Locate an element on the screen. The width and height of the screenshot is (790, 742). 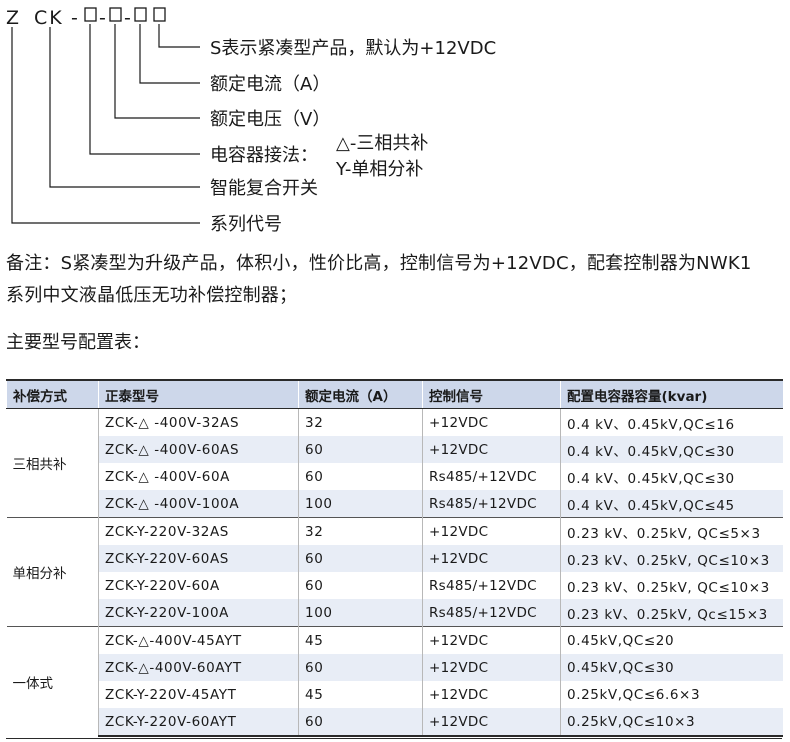
leader-line-compact is located at coordinates (179, 36).